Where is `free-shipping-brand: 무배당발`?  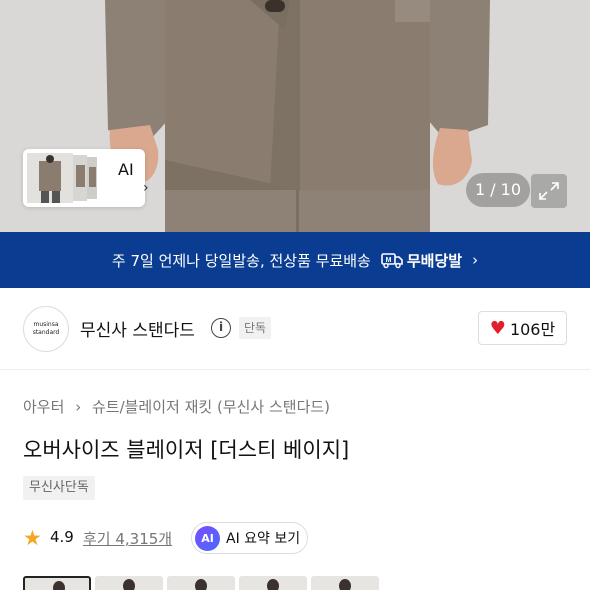 free-shipping-brand: 무배당발 is located at coordinates (434, 260).